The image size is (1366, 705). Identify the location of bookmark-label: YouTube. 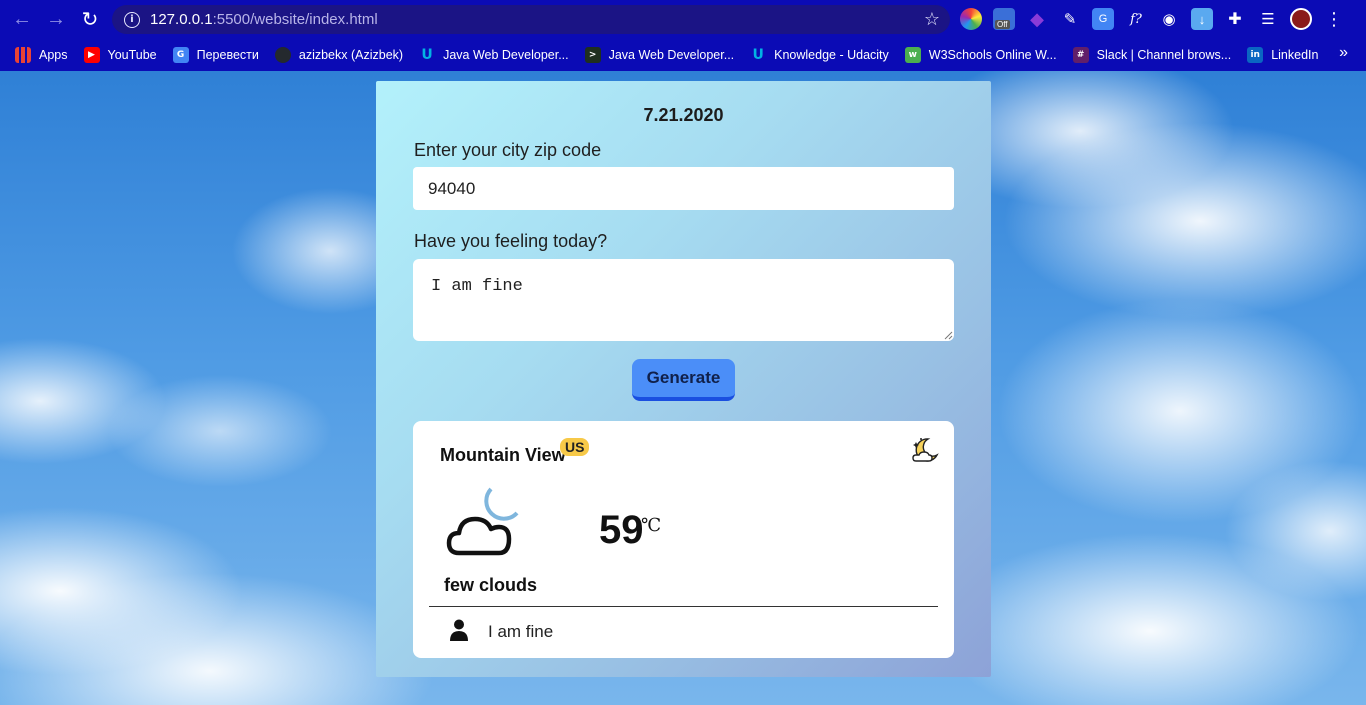
(132, 54).